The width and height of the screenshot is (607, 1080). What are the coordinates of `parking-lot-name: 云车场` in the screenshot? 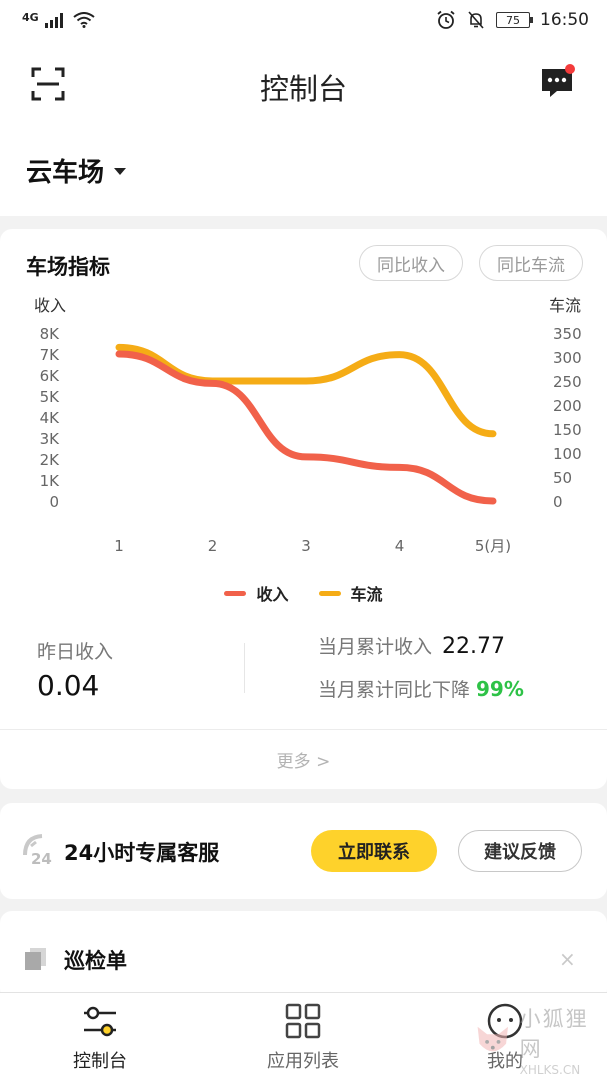 It's located at (65, 173).